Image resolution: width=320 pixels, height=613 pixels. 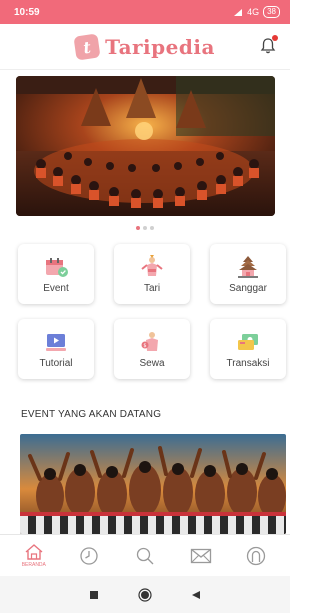 I want to click on status-time: 10:59, so click(x=27, y=12).